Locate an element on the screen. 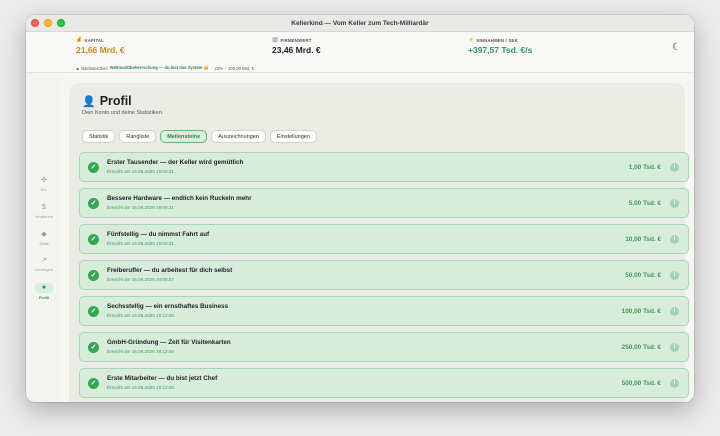 This screenshot has width=720, height=436. milestone-amount: 10,00 Tsd. € is located at coordinates (643, 239).